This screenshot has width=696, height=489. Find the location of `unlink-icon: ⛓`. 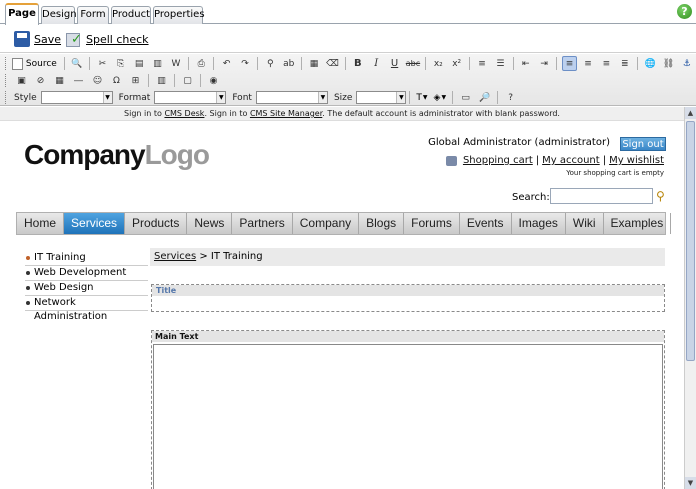

unlink-icon: ⛓ is located at coordinates (668, 63).